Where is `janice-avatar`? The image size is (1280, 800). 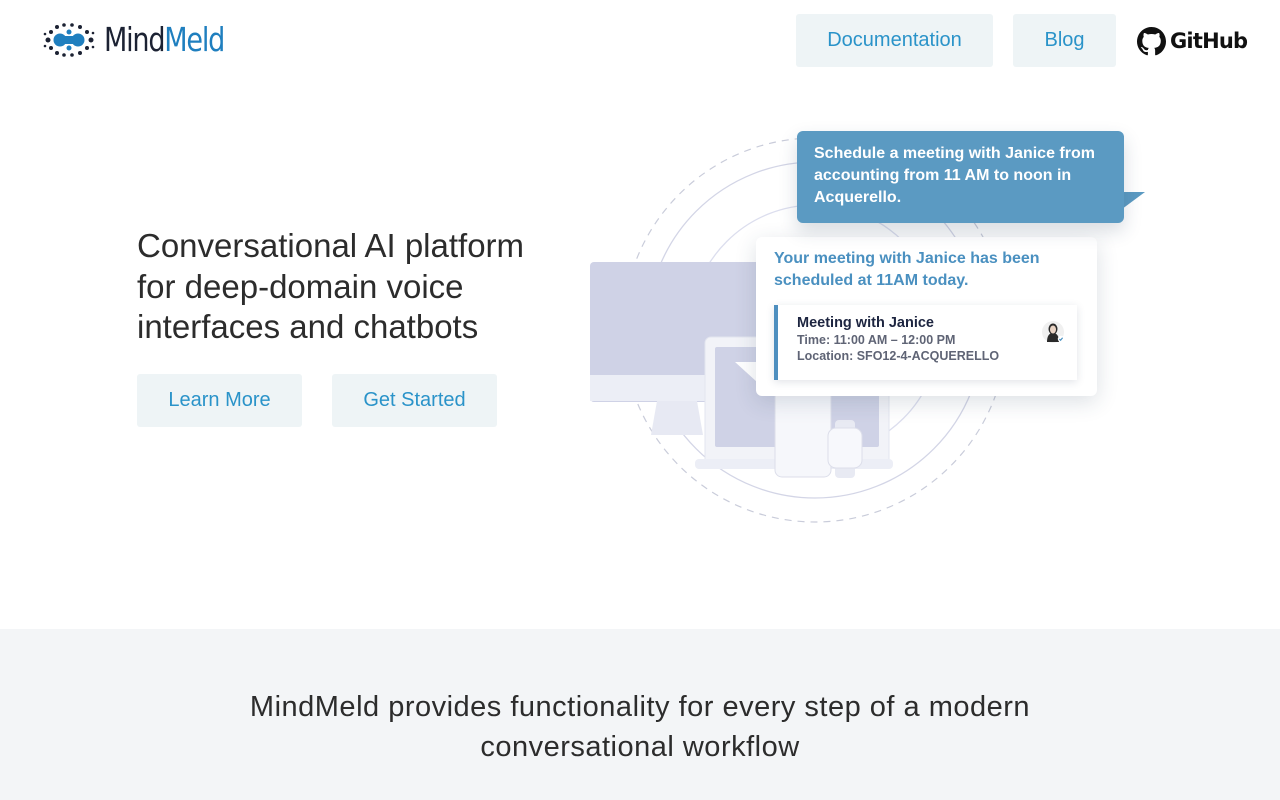
janice-avatar is located at coordinates (1053, 332).